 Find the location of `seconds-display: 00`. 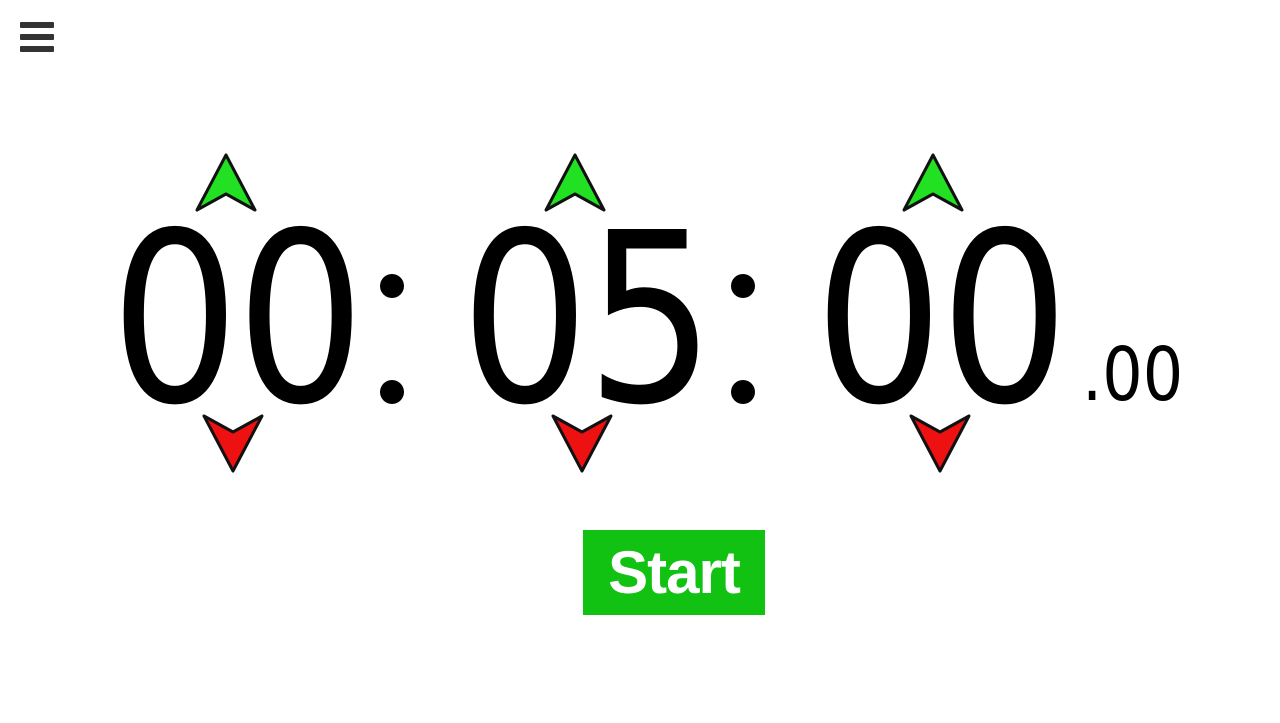

seconds-display: 00 is located at coordinates (941, 319).